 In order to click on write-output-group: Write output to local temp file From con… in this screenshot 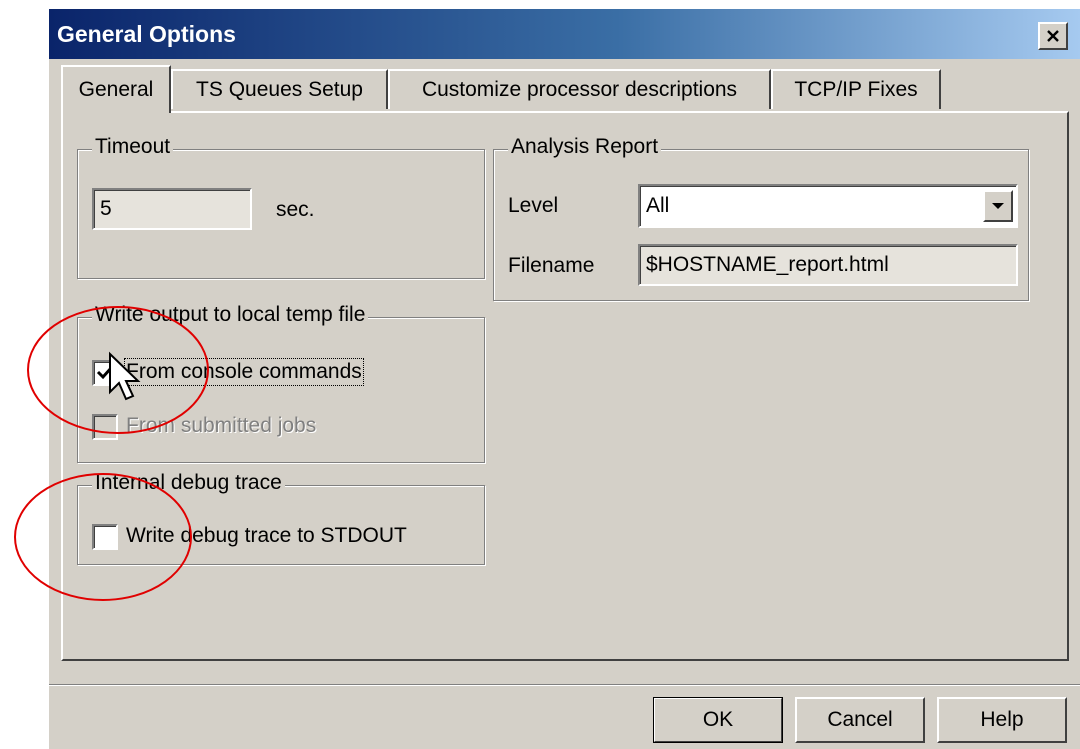, I will do `click(281, 383)`.